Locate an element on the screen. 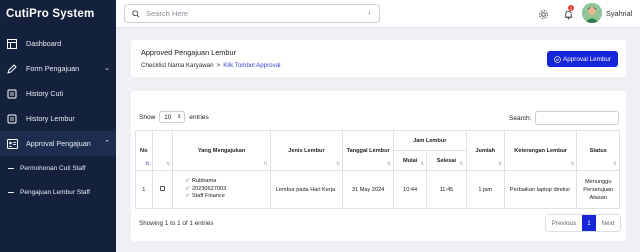 Image resolution: width=640 pixels, height=252 pixels. col-jam-lembur: Jam Lembur is located at coordinates (430, 140).